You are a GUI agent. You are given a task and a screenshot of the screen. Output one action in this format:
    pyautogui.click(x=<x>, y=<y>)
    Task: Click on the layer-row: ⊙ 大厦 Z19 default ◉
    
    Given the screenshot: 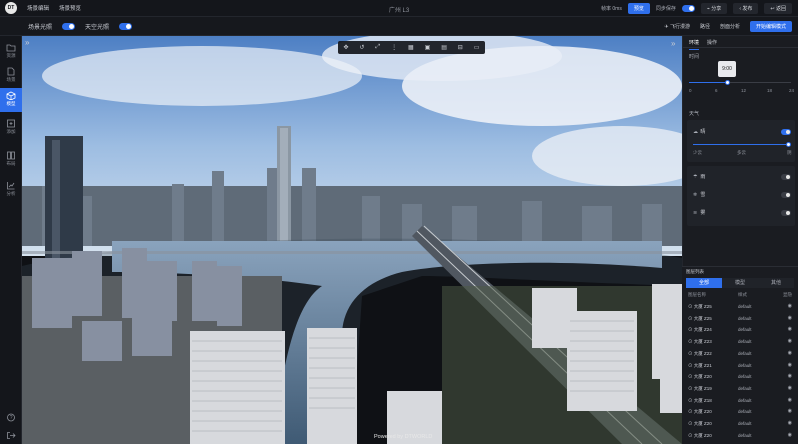 What is the action you would take?
    pyautogui.click(x=740, y=389)
    